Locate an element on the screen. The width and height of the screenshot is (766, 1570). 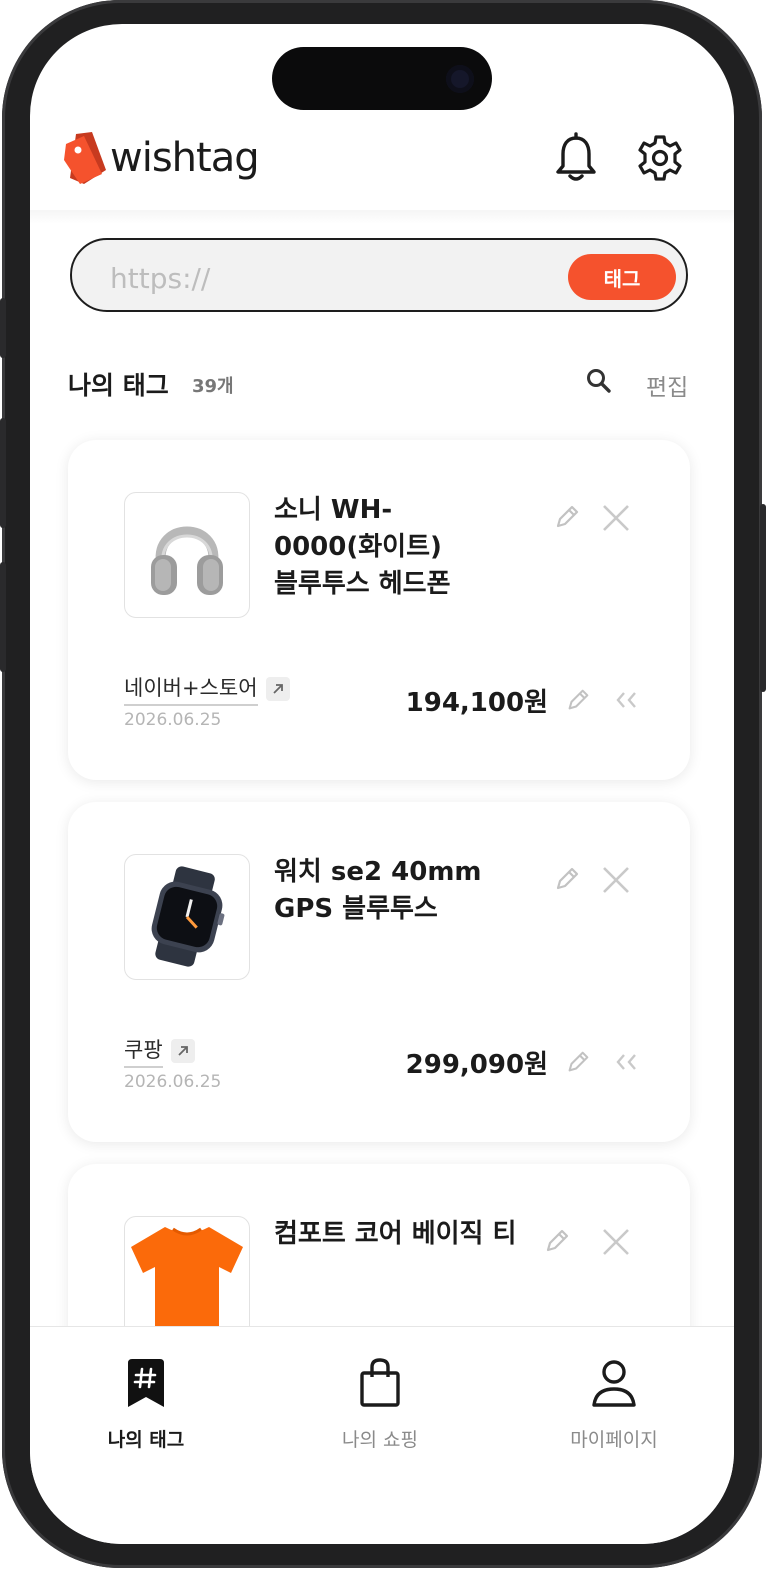
shopping-bag-icon is located at coordinates (380, 1382).